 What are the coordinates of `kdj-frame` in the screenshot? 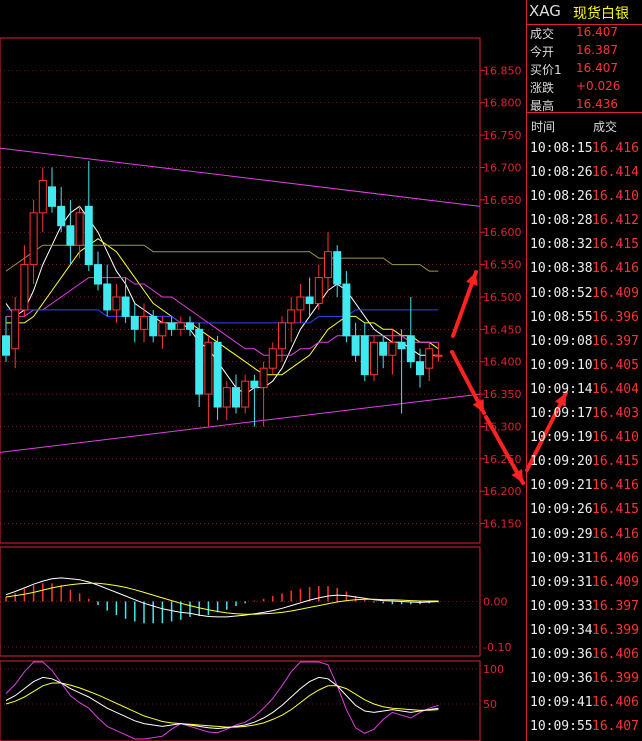 It's located at (240, 700).